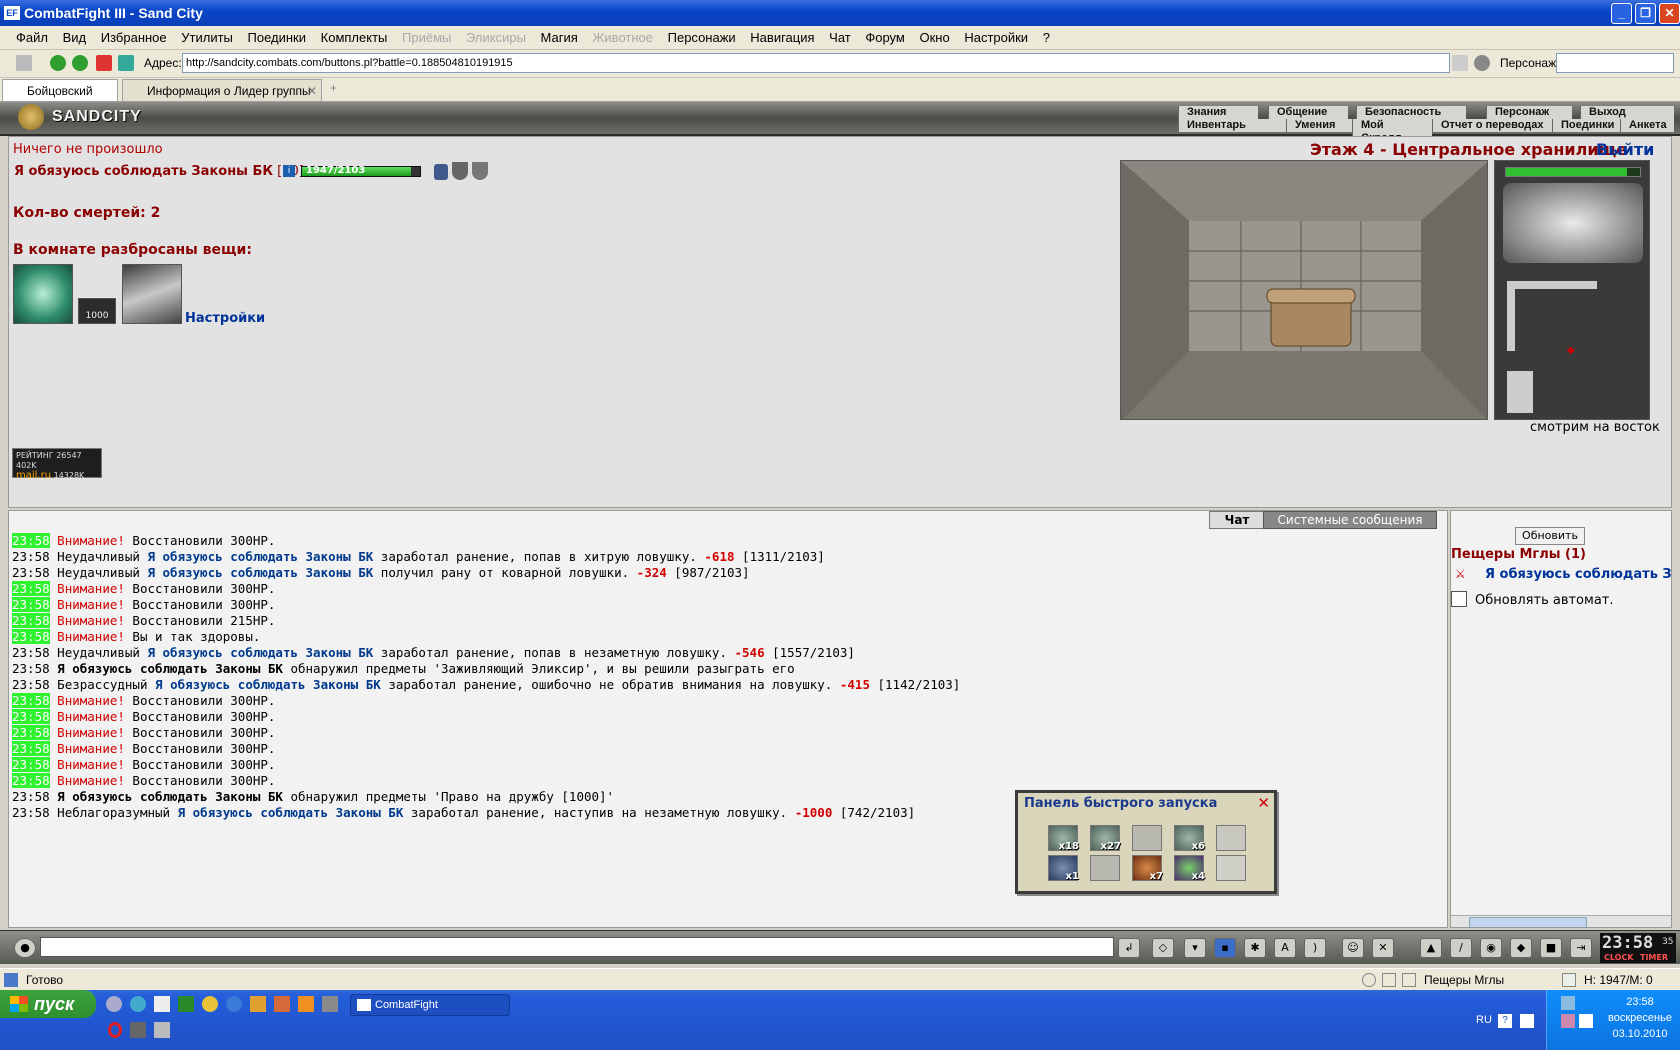 The height and width of the screenshot is (1050, 1680). What do you see at coordinates (1578, 574) in the screenshot?
I see `group-member: Я обязуюсь соблюдать З` at bounding box center [1578, 574].